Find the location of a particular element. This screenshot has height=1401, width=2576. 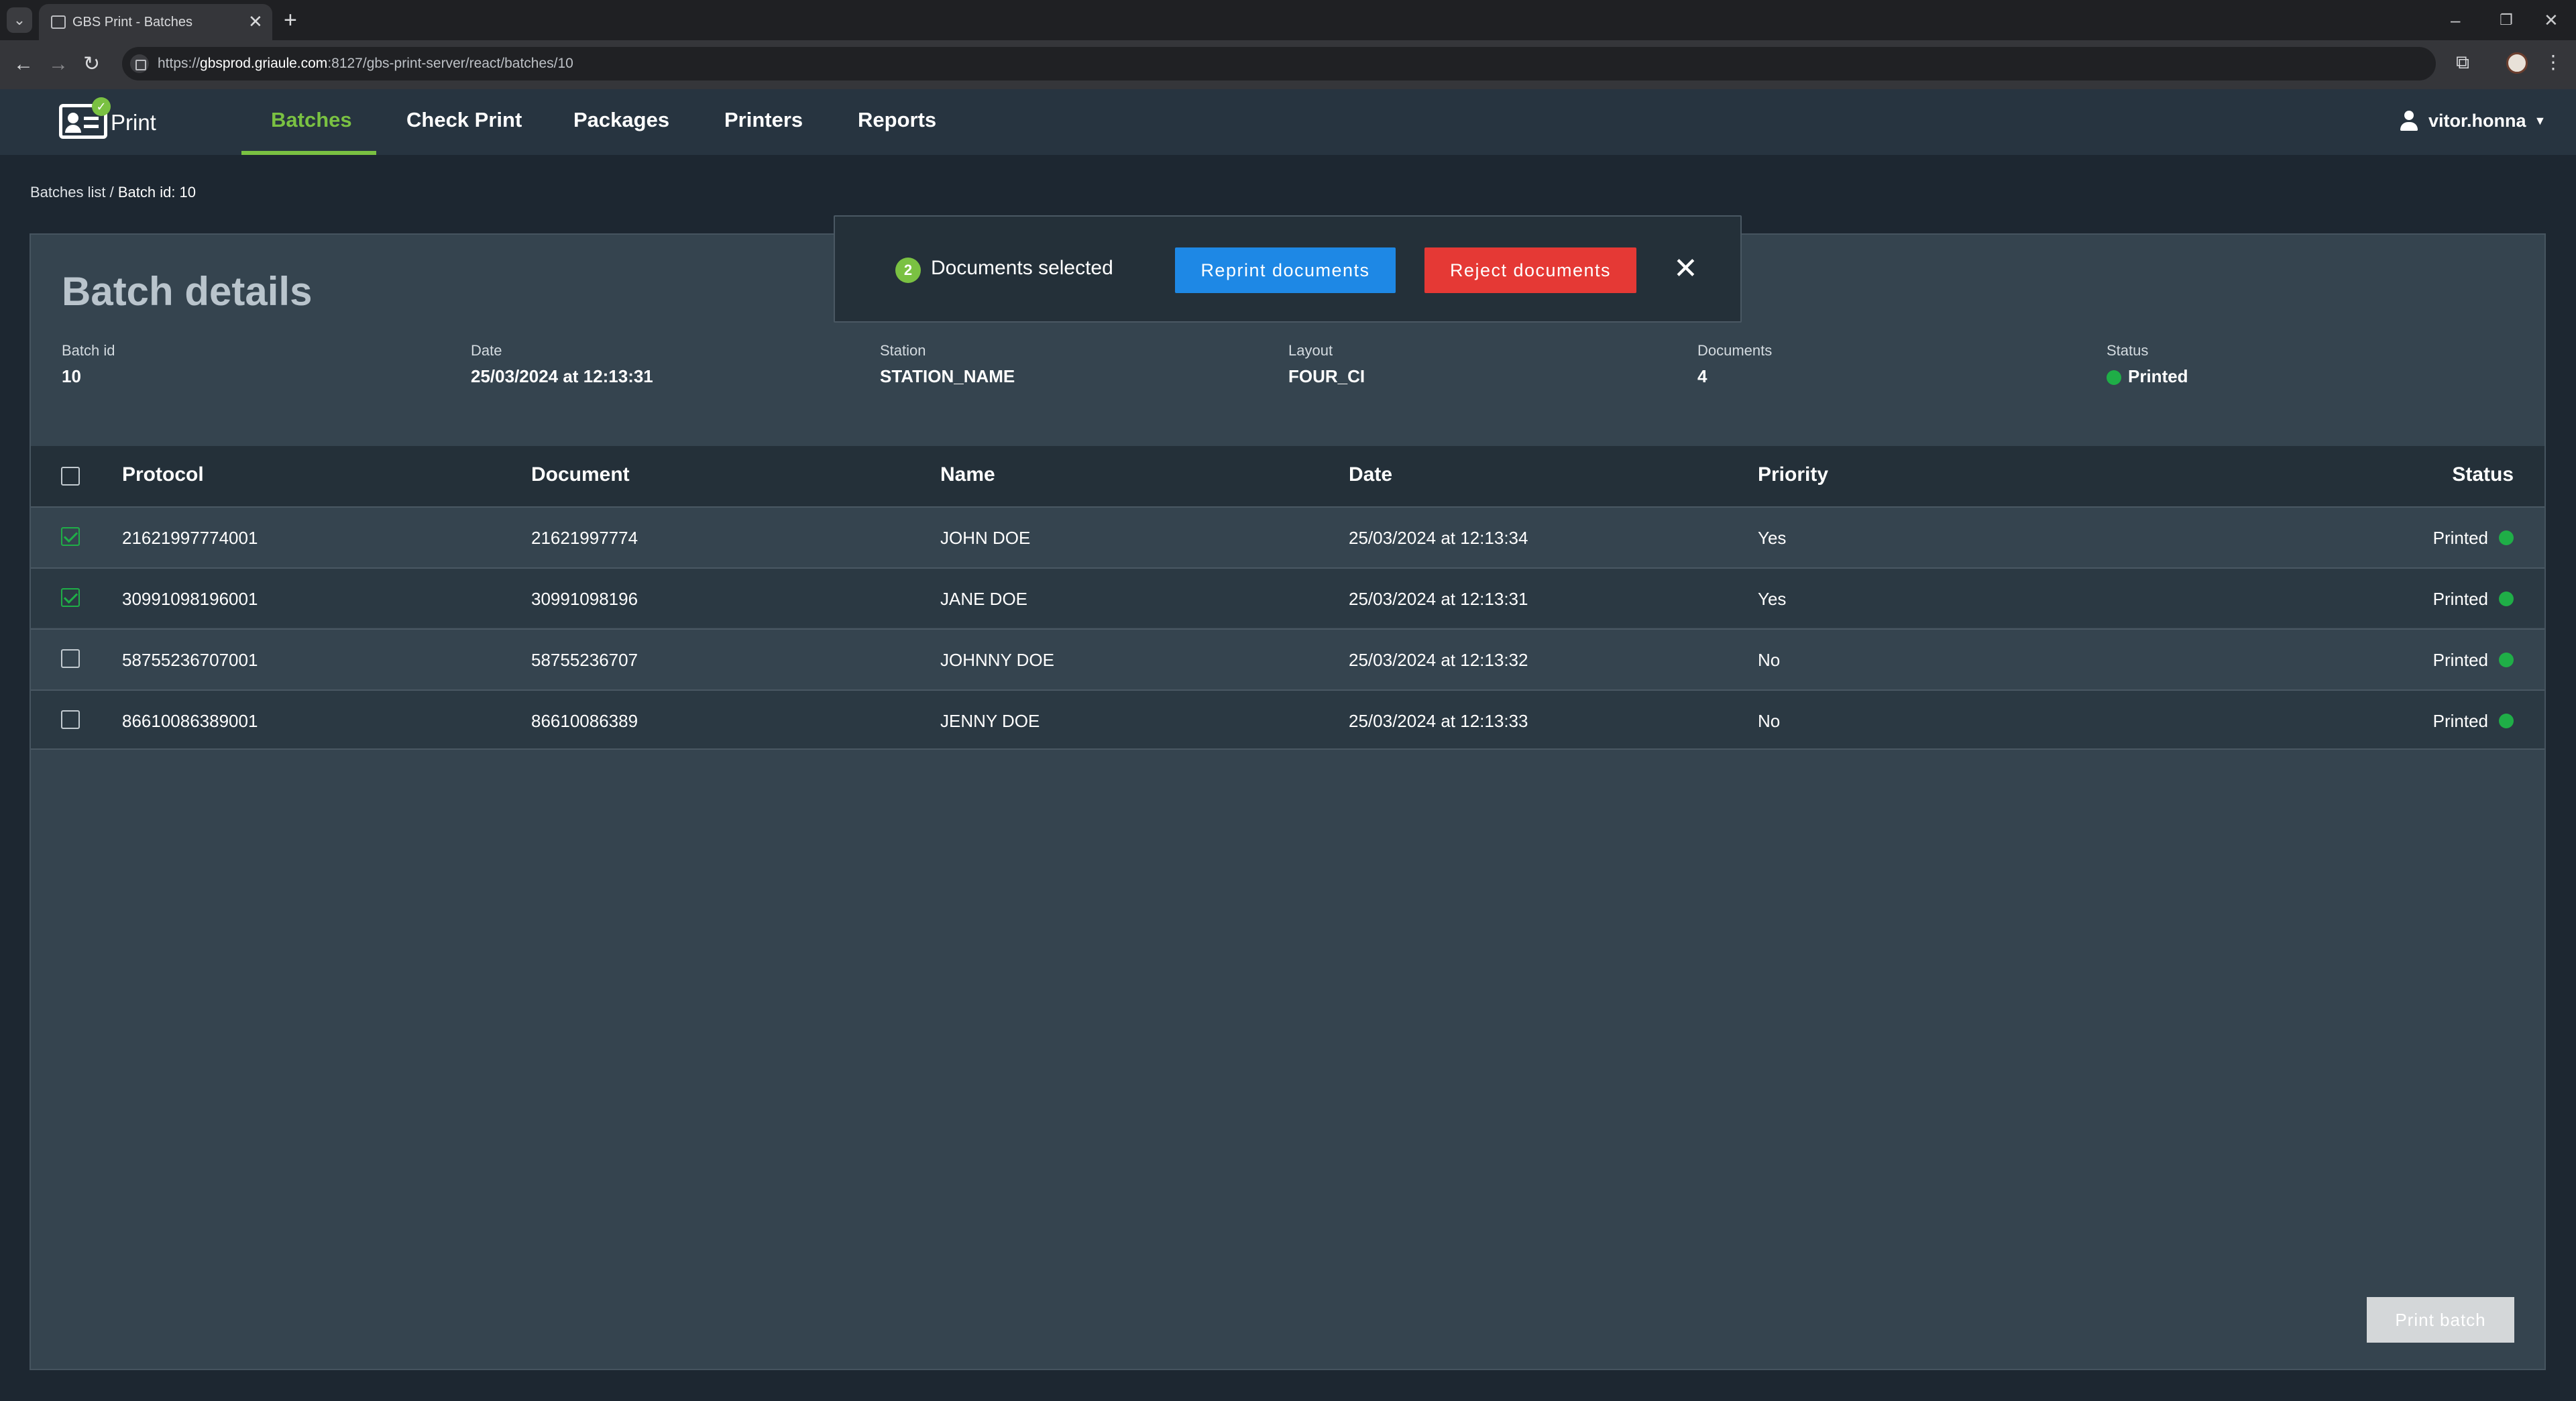

cell-name: JOHNNY DOE is located at coordinates (997, 660).